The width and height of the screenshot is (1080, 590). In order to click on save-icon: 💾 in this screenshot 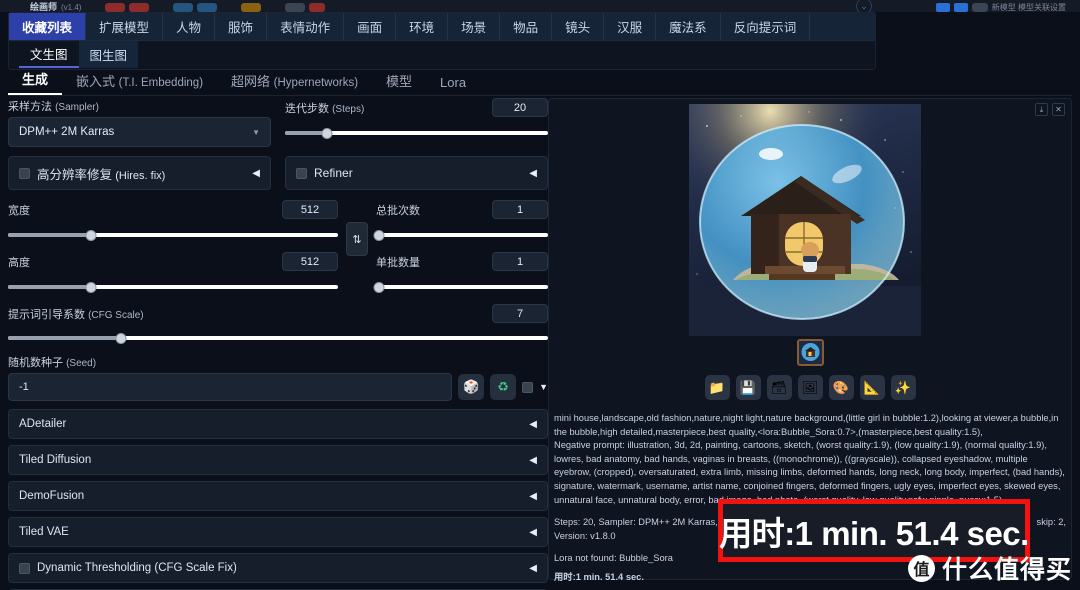, I will do `click(748, 387)`.